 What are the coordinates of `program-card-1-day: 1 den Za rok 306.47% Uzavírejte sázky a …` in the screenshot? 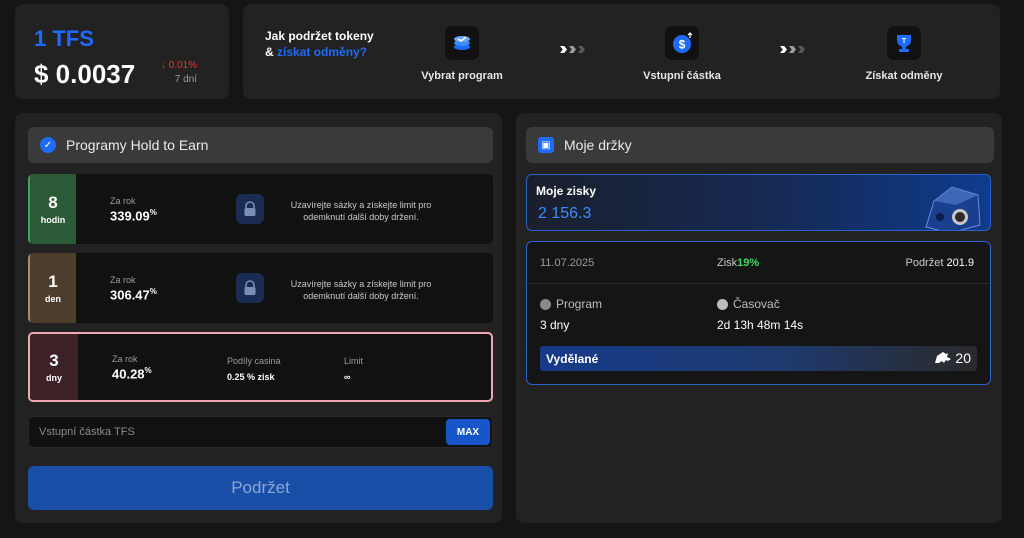 It's located at (260, 288).